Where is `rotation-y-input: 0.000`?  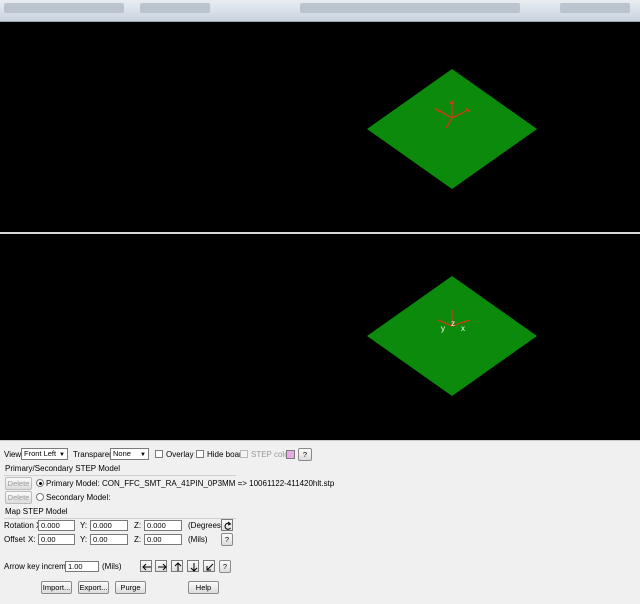
rotation-y-input: 0.000 is located at coordinates (109, 525).